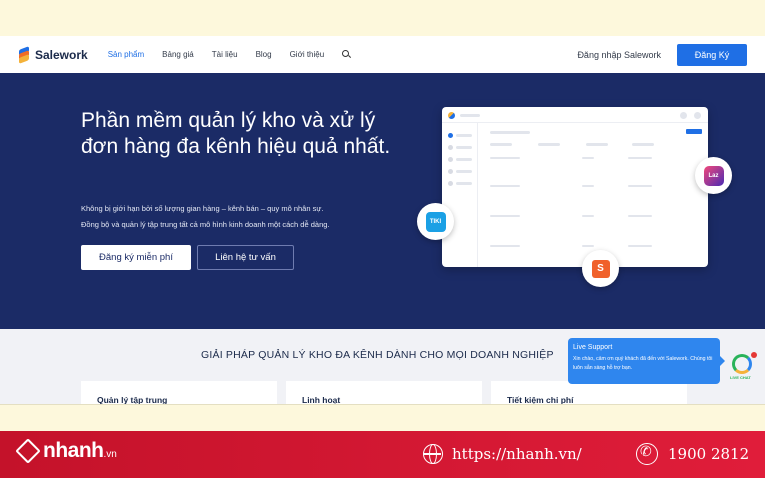 The width and height of the screenshot is (765, 478). What do you see at coordinates (712, 54) in the screenshot?
I see `signup-button: Đăng Ký` at bounding box center [712, 54].